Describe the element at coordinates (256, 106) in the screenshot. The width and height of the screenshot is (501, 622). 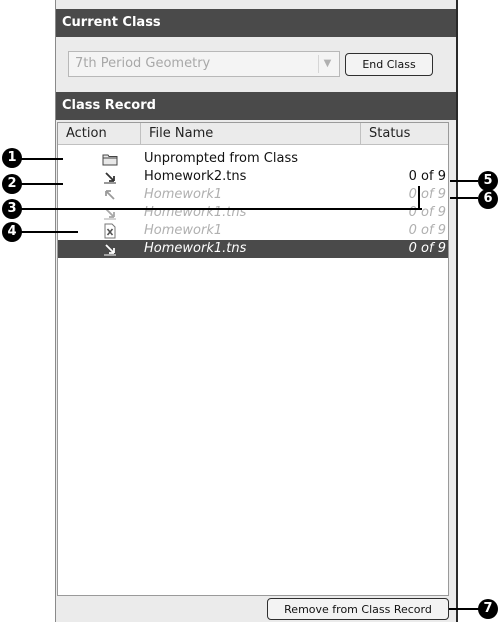
I see `class-record-header: Class Record` at that location.